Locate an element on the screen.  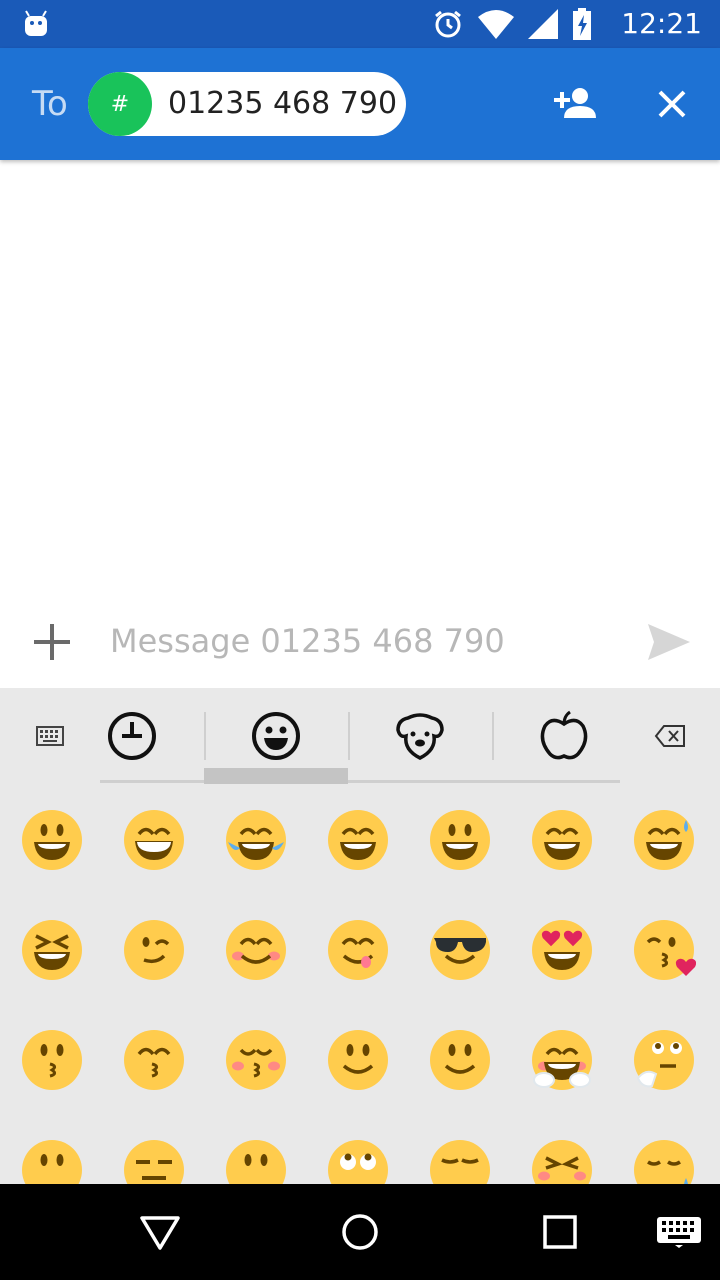
emoji-grinning is located at coordinates (52, 840).